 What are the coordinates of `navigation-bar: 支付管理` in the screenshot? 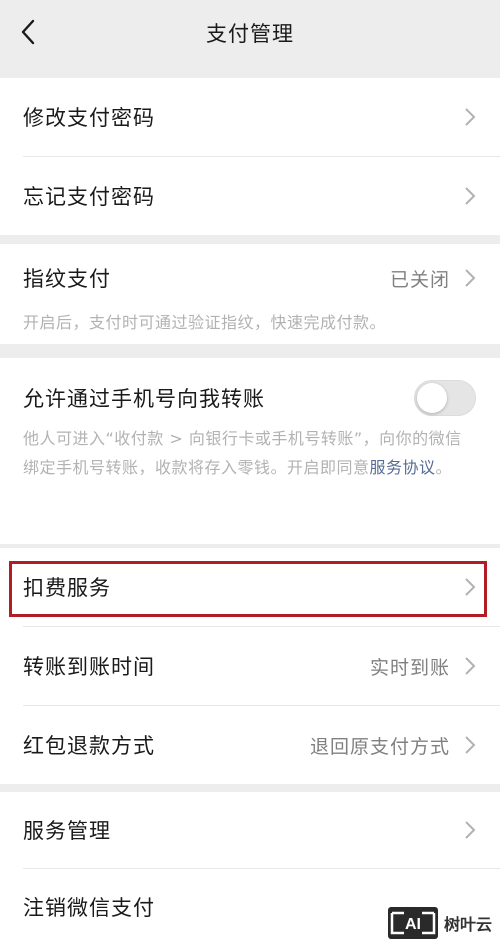 It's located at (250, 33).